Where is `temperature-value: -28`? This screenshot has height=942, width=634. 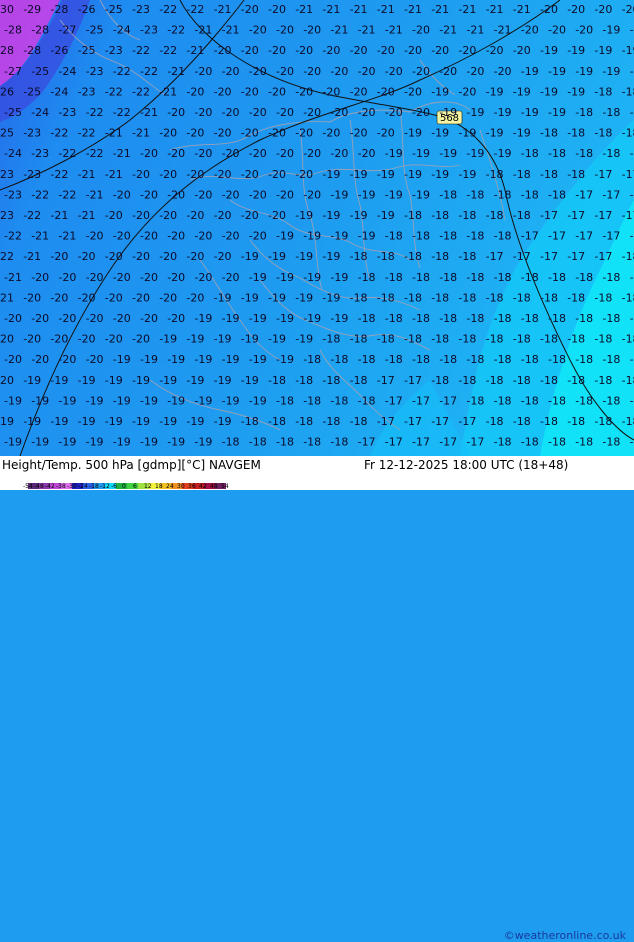
temperature-value: -28 is located at coordinates (7, 50).